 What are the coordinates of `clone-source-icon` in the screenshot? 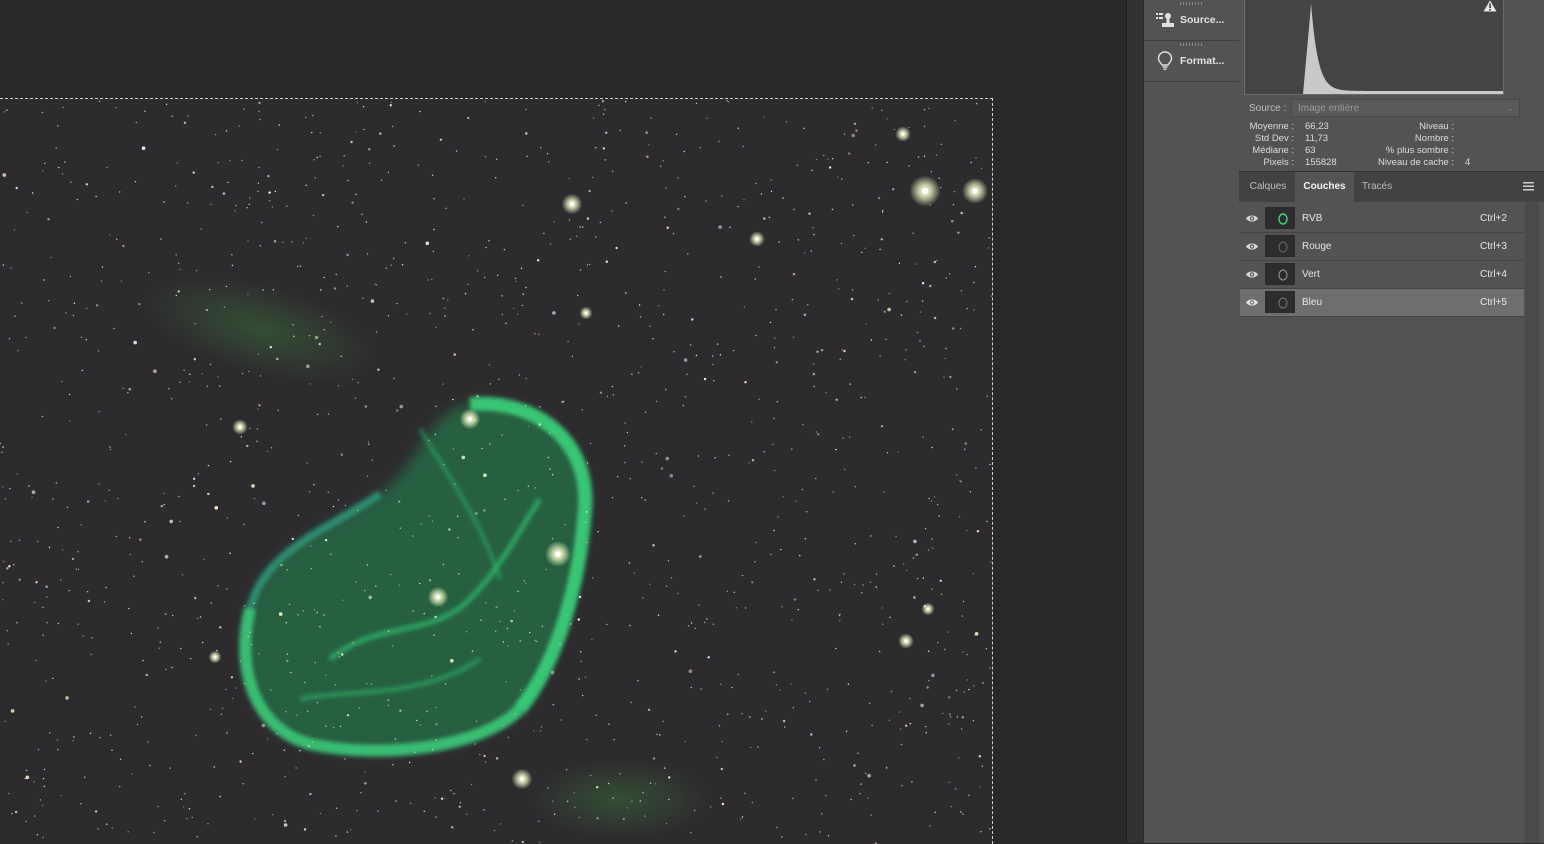 It's located at (1165, 20).